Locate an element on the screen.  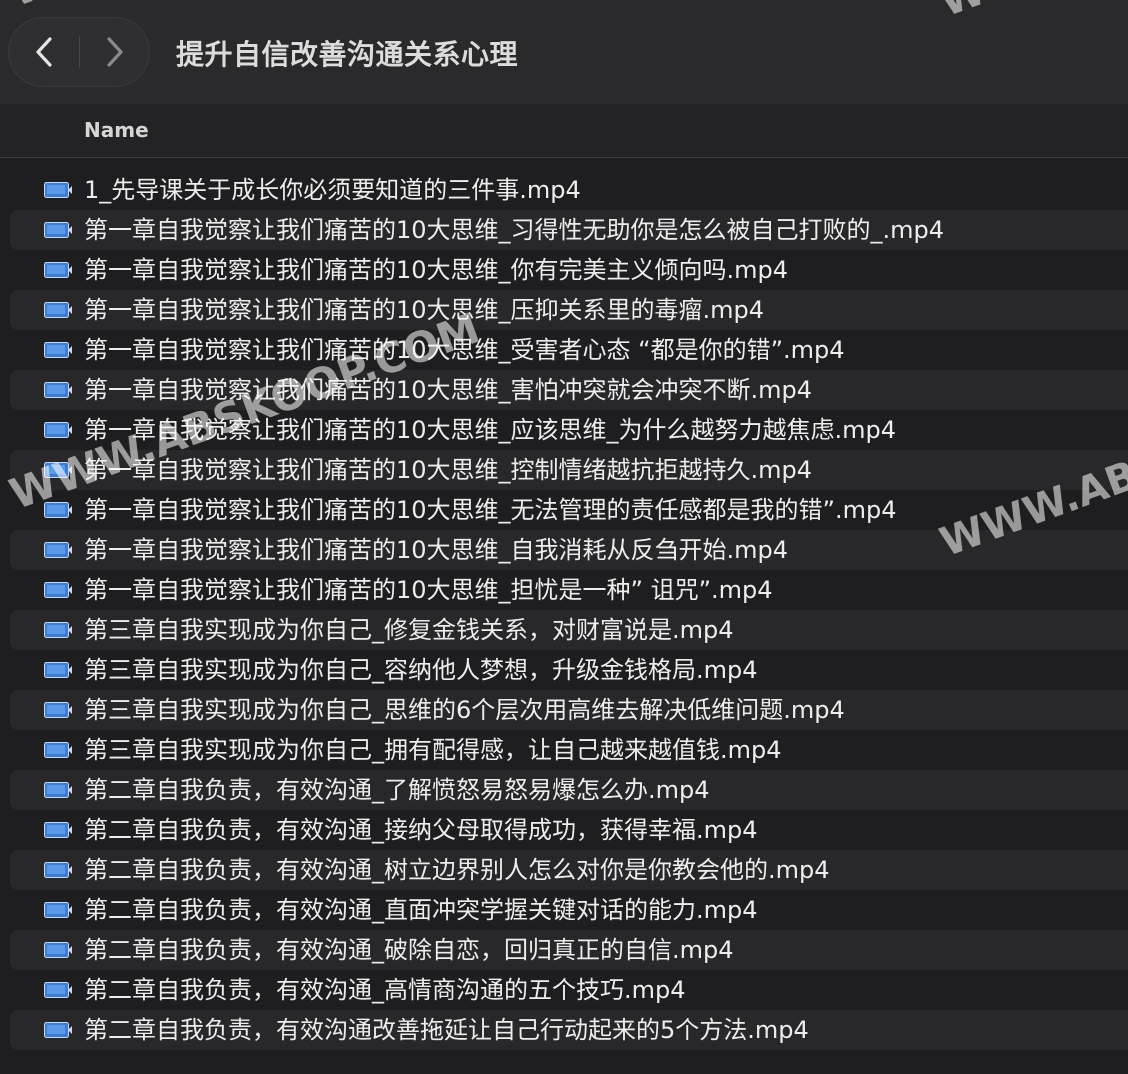
chevron-right-icon is located at coordinates (115, 52).